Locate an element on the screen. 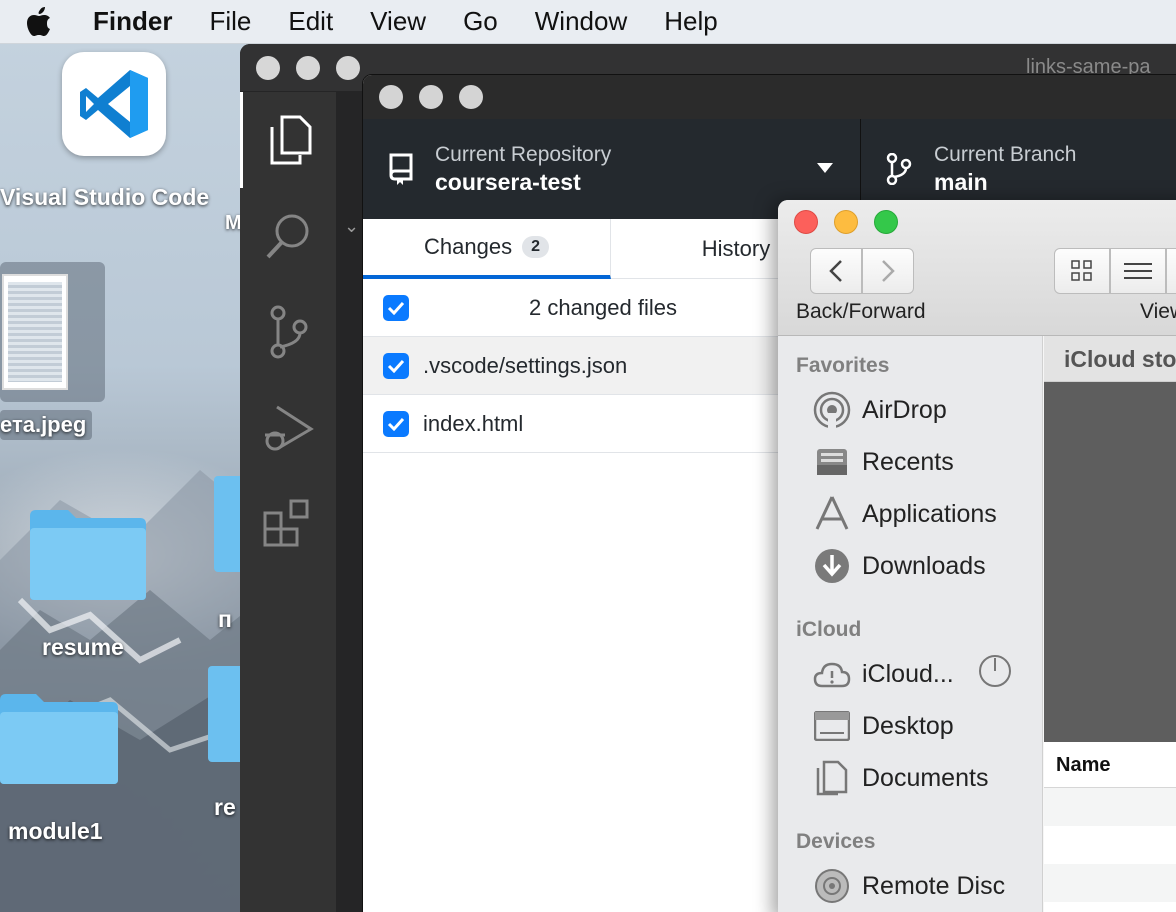 This screenshot has height=912, width=1176. select-all-checkbox is located at coordinates (396, 307).